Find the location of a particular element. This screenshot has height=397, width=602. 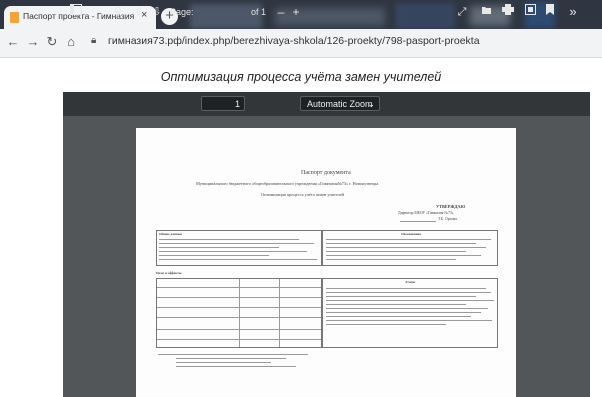

zoom-value: Automatic Zoom is located at coordinates (340, 104).